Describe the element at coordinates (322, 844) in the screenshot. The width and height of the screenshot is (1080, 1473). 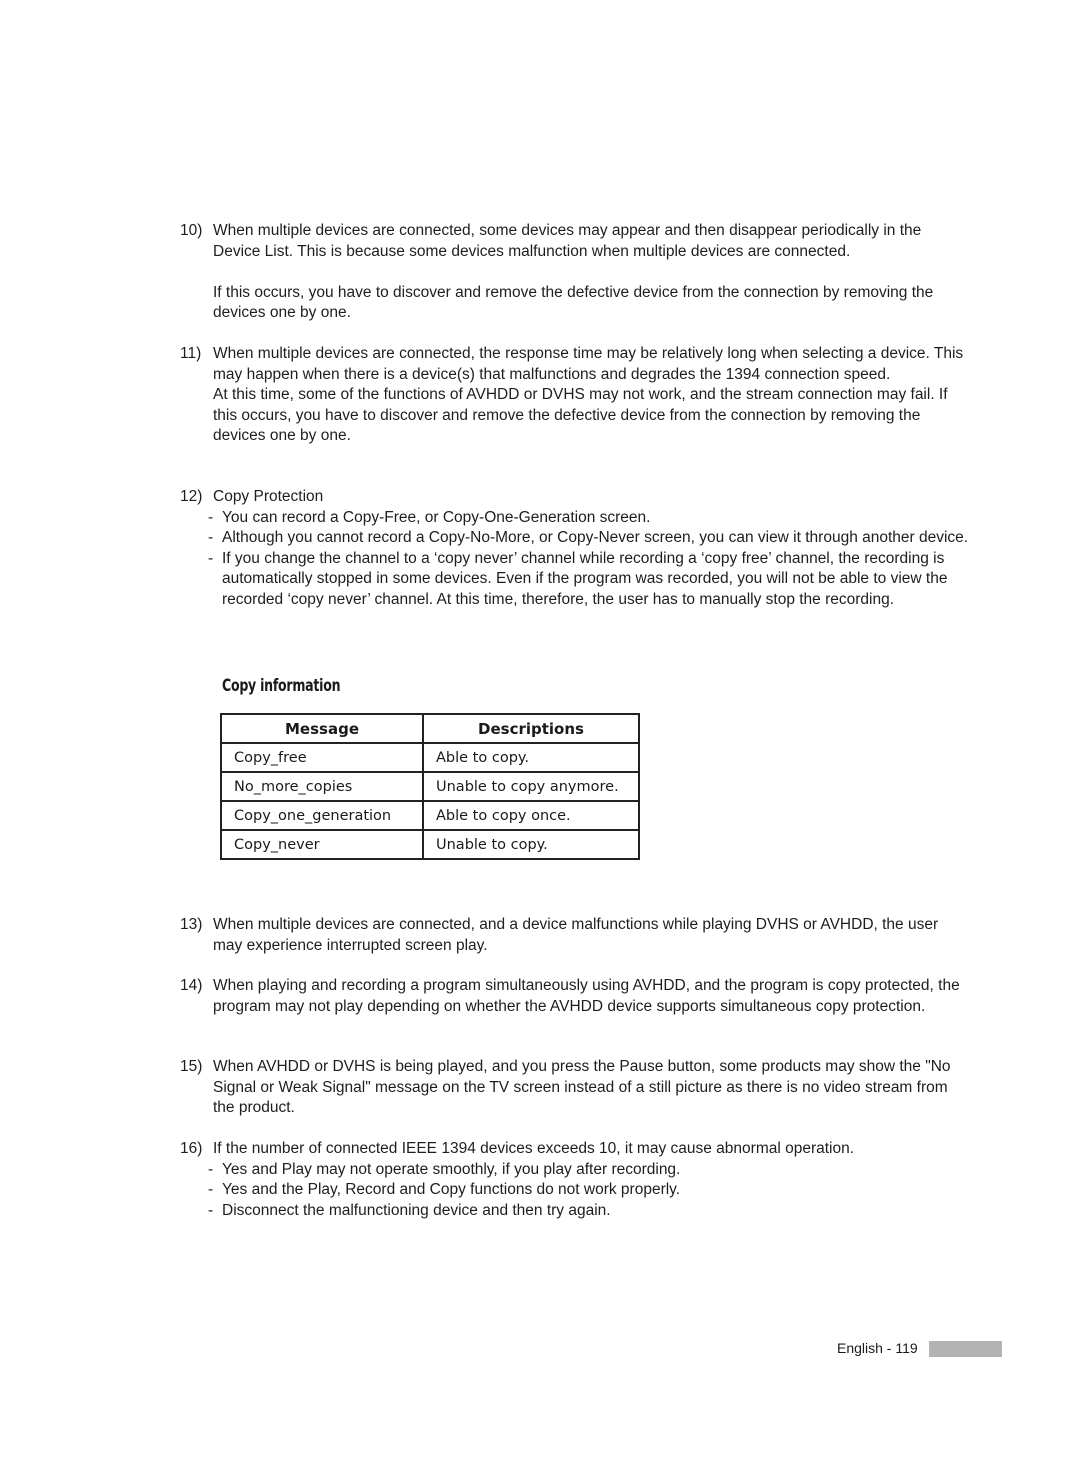
I see `message-cell: Copy_never` at that location.